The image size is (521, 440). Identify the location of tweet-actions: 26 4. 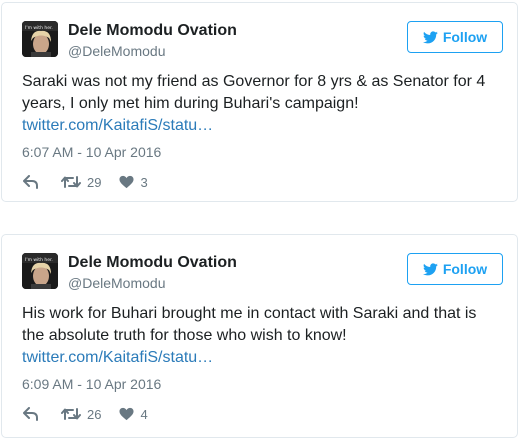
(85, 414).